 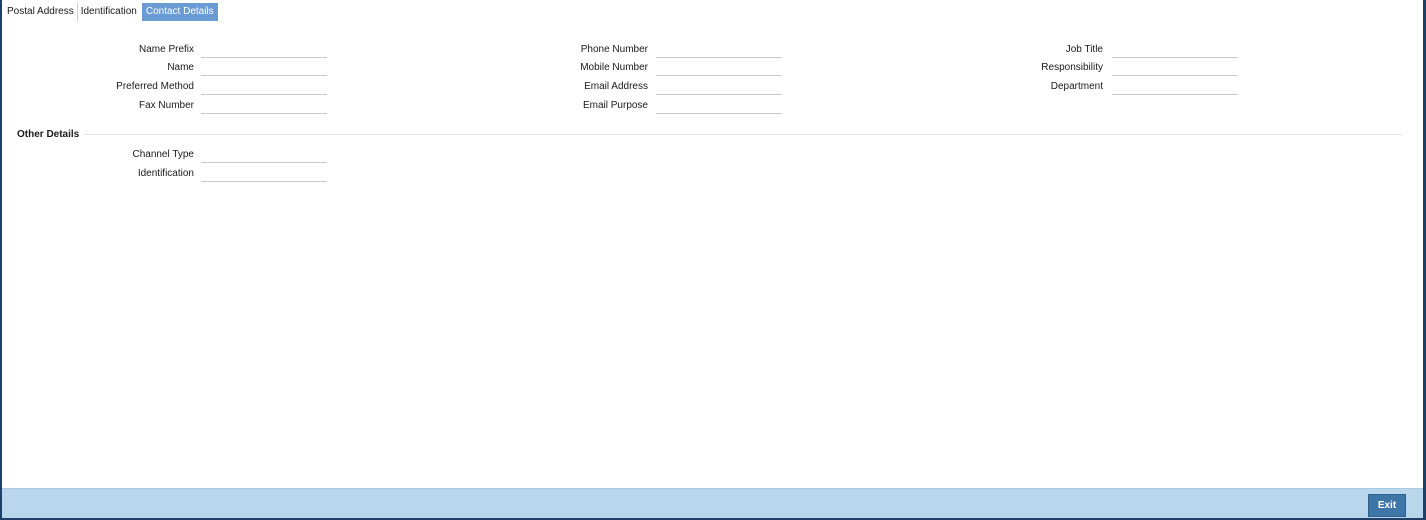 What do you see at coordinates (622, 51) in the screenshot?
I see `job-title-row: Job Title` at bounding box center [622, 51].